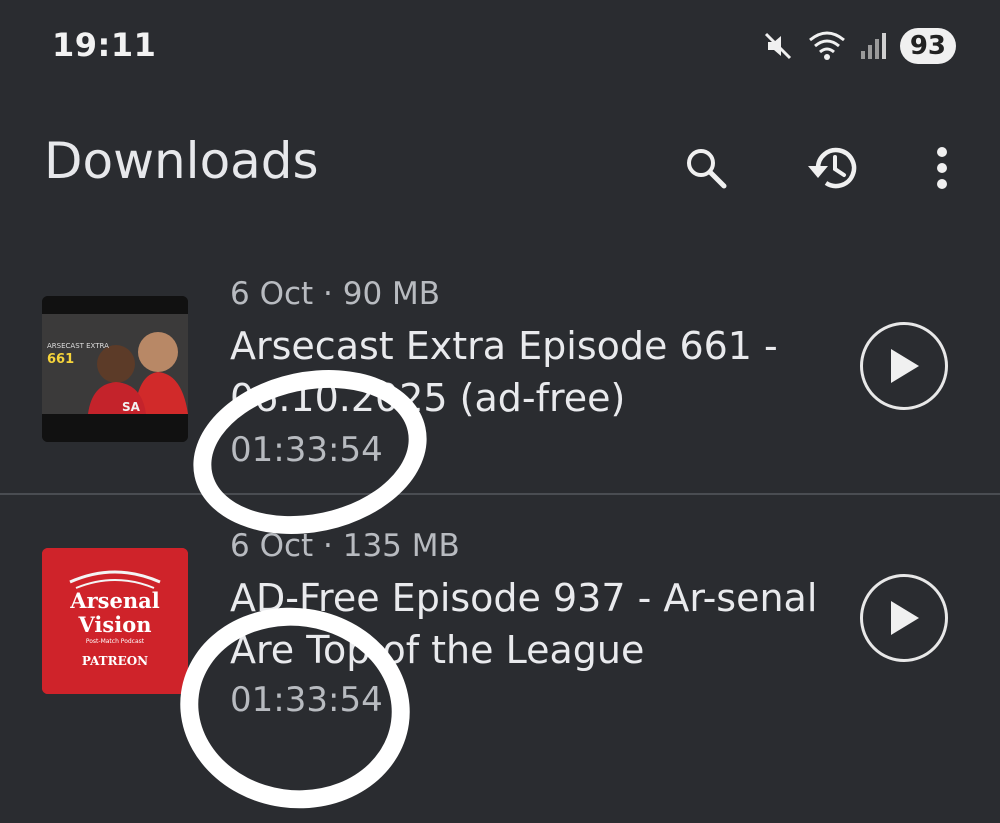 Image resolution: width=1000 pixels, height=823 pixels. What do you see at coordinates (115, 369) in the screenshot?
I see `episode-thumbnail: ARSECAST EXTRA 661 SA` at bounding box center [115, 369].